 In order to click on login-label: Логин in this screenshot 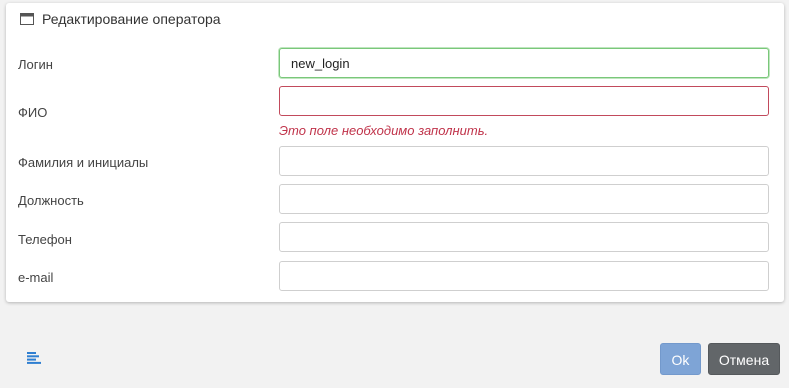, I will do `click(35, 64)`.